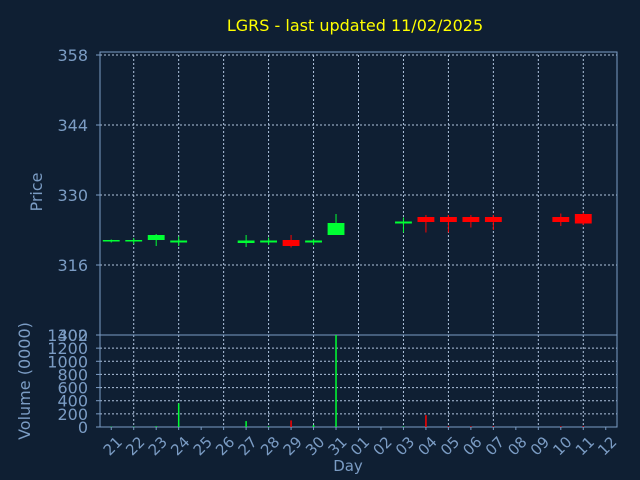  Describe the element at coordinates (72, 125) in the screenshot. I see `price-tick-label: 344` at that location.